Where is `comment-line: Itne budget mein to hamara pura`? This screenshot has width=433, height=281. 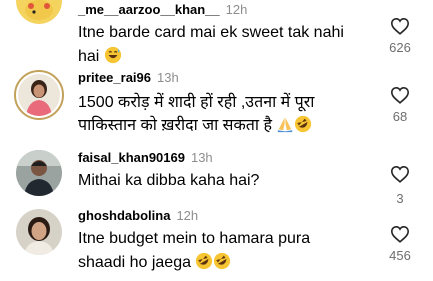 comment-line: Itne budget mein to hamara pura is located at coordinates (194, 238).